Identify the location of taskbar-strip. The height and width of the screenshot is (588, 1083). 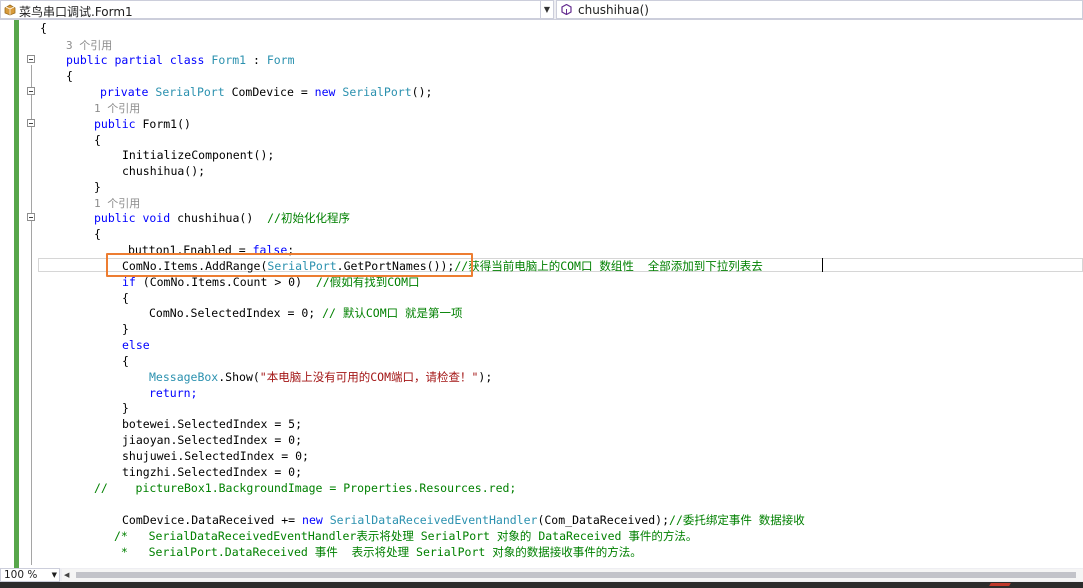
(541, 585).